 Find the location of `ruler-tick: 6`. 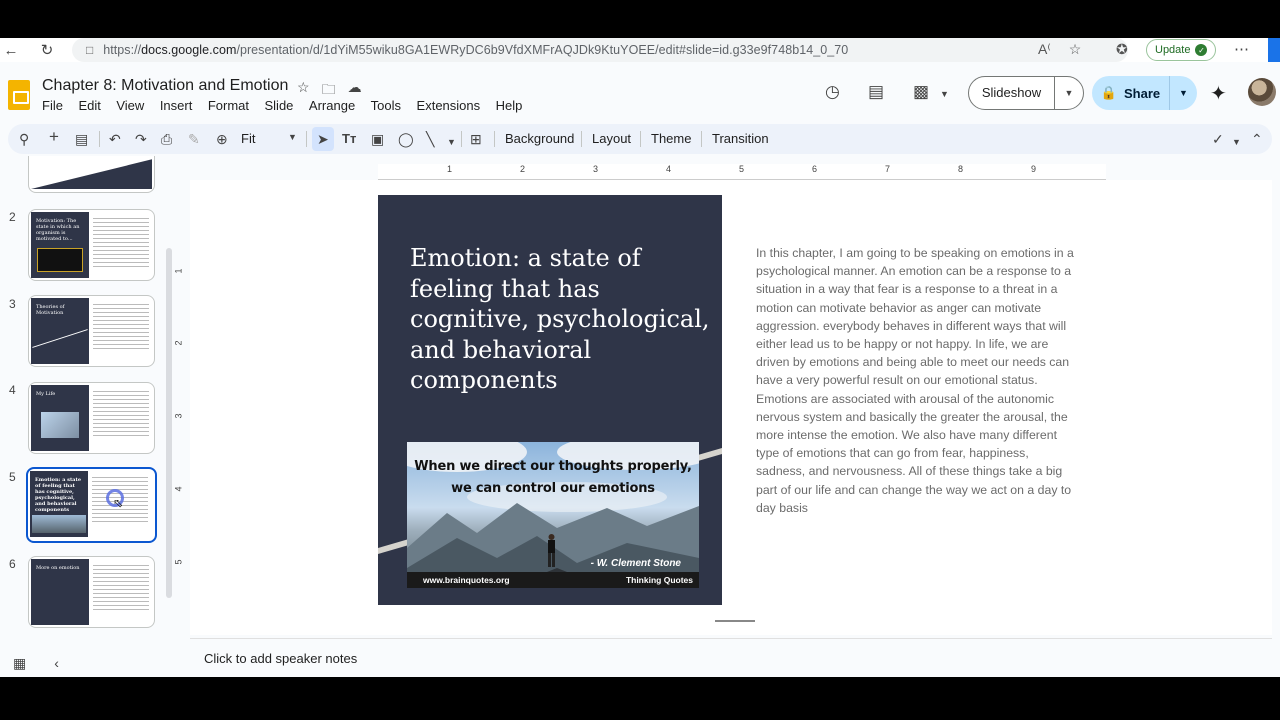

ruler-tick: 6 is located at coordinates (815, 169).